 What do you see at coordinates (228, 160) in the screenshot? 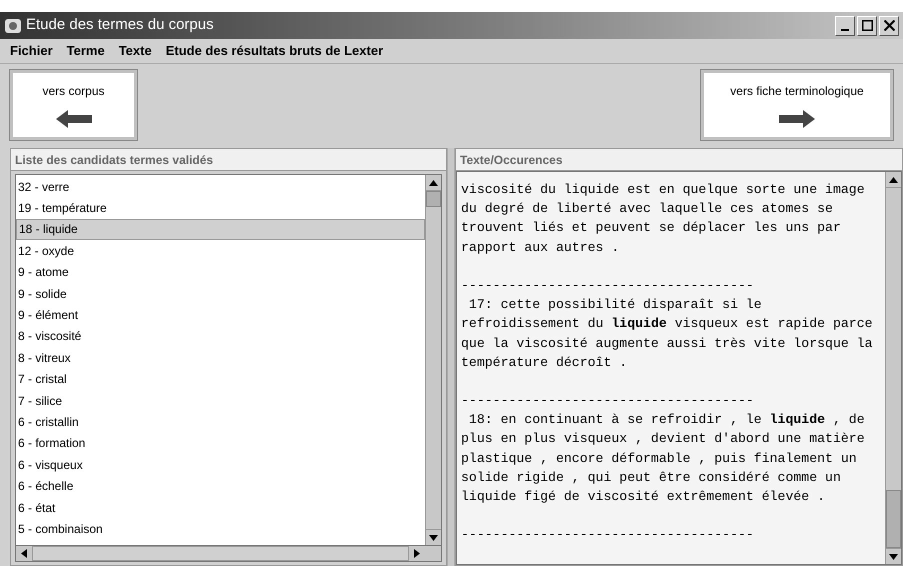
I see `panel-title: Liste des candidats termes validés` at bounding box center [228, 160].